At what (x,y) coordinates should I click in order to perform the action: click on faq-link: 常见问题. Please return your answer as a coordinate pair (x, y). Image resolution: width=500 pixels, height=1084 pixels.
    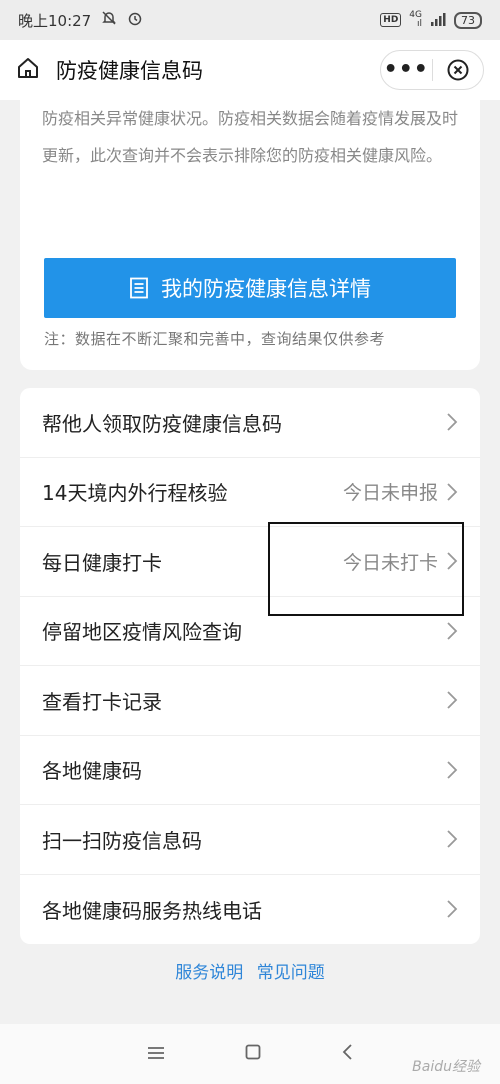
    Looking at the image, I should click on (291, 973).